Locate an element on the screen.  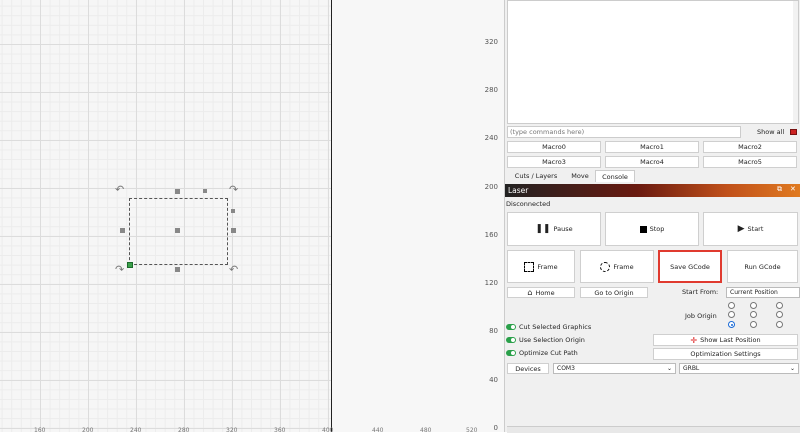
scale-handle-right is located at coordinates (233, 230).